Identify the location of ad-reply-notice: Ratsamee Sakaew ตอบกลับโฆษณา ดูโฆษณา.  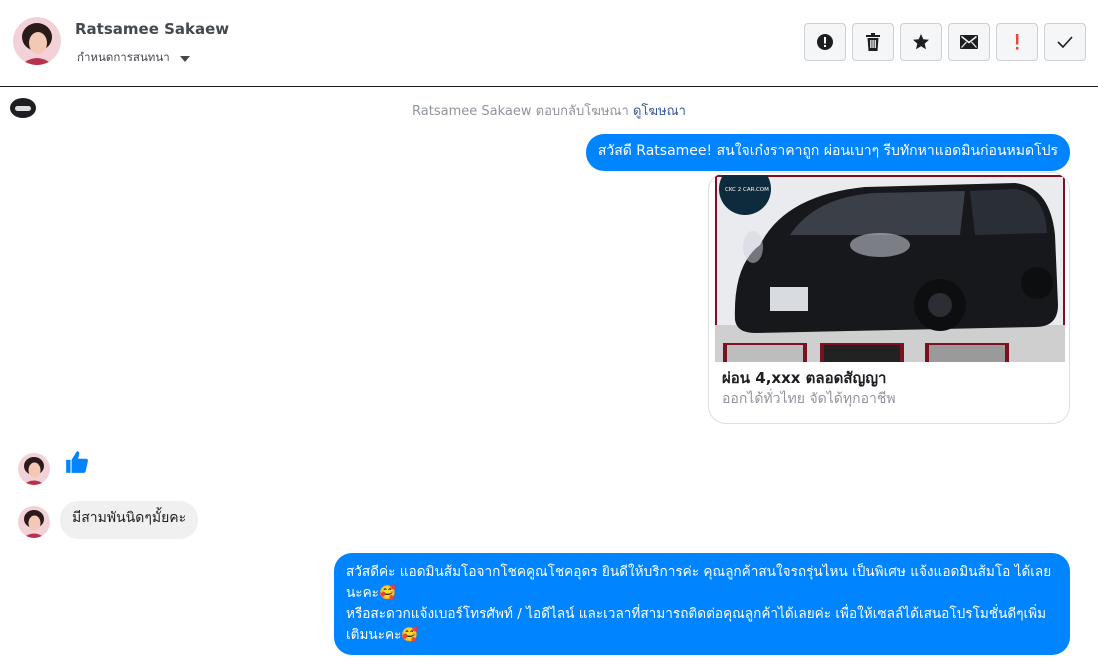
(549, 110).